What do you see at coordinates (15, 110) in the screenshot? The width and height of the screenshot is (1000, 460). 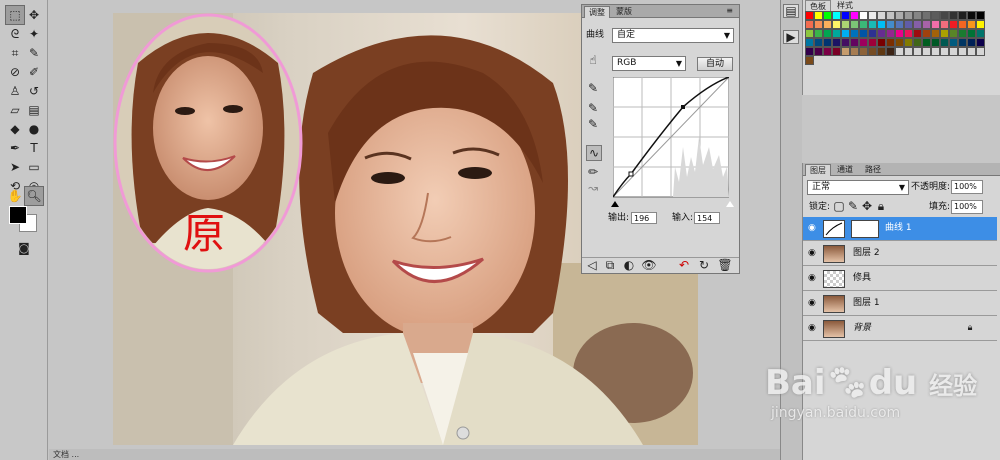 I see `eraser-tool-icon: ▱` at bounding box center [15, 110].